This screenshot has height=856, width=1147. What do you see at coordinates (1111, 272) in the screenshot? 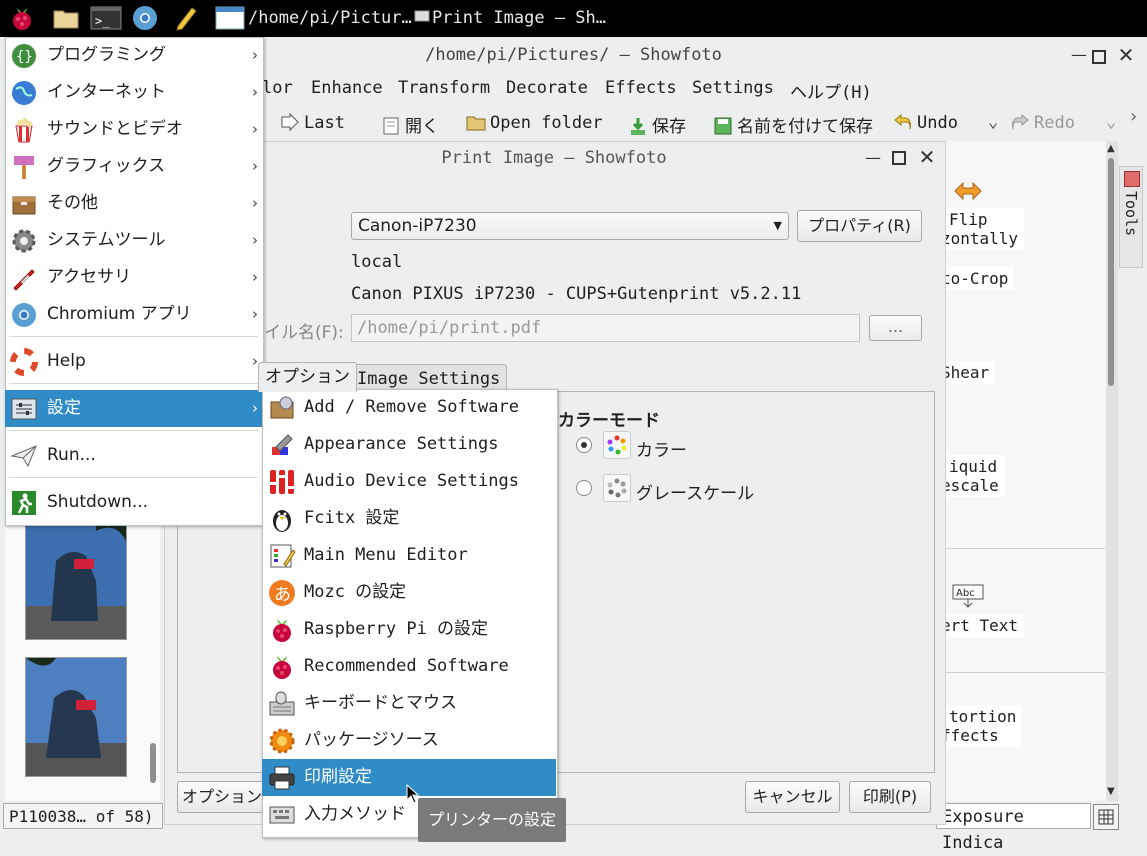
I see `tools-scrollbar-thumb` at bounding box center [1111, 272].